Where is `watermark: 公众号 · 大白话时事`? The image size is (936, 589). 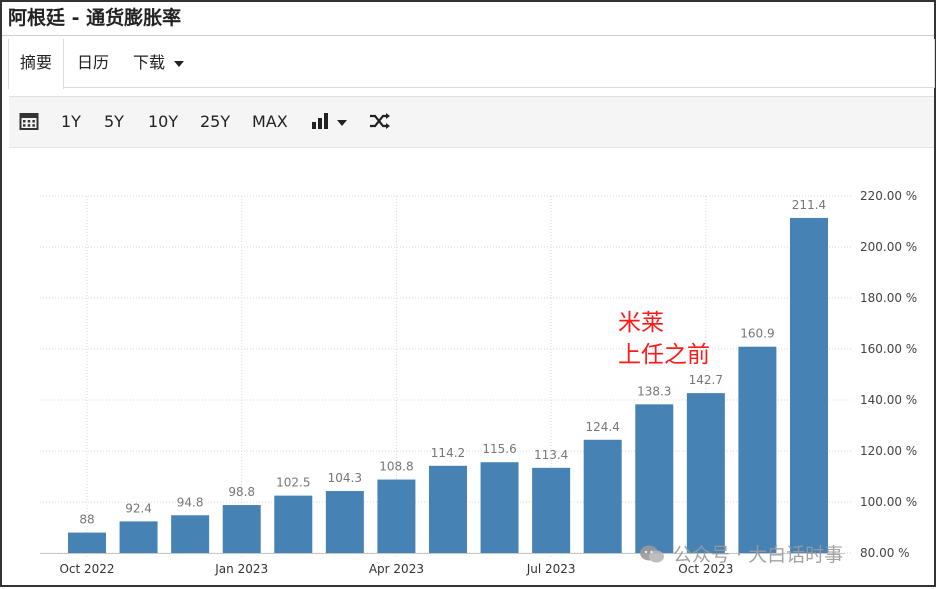 watermark: 公众号 · 大白话时事 is located at coordinates (741, 553).